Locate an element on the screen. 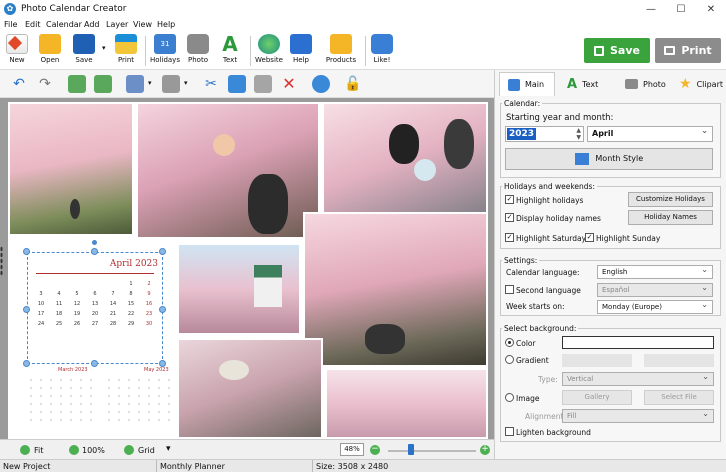 The width and height of the screenshot is (726, 472). year-value: 2023 is located at coordinates (522, 134).